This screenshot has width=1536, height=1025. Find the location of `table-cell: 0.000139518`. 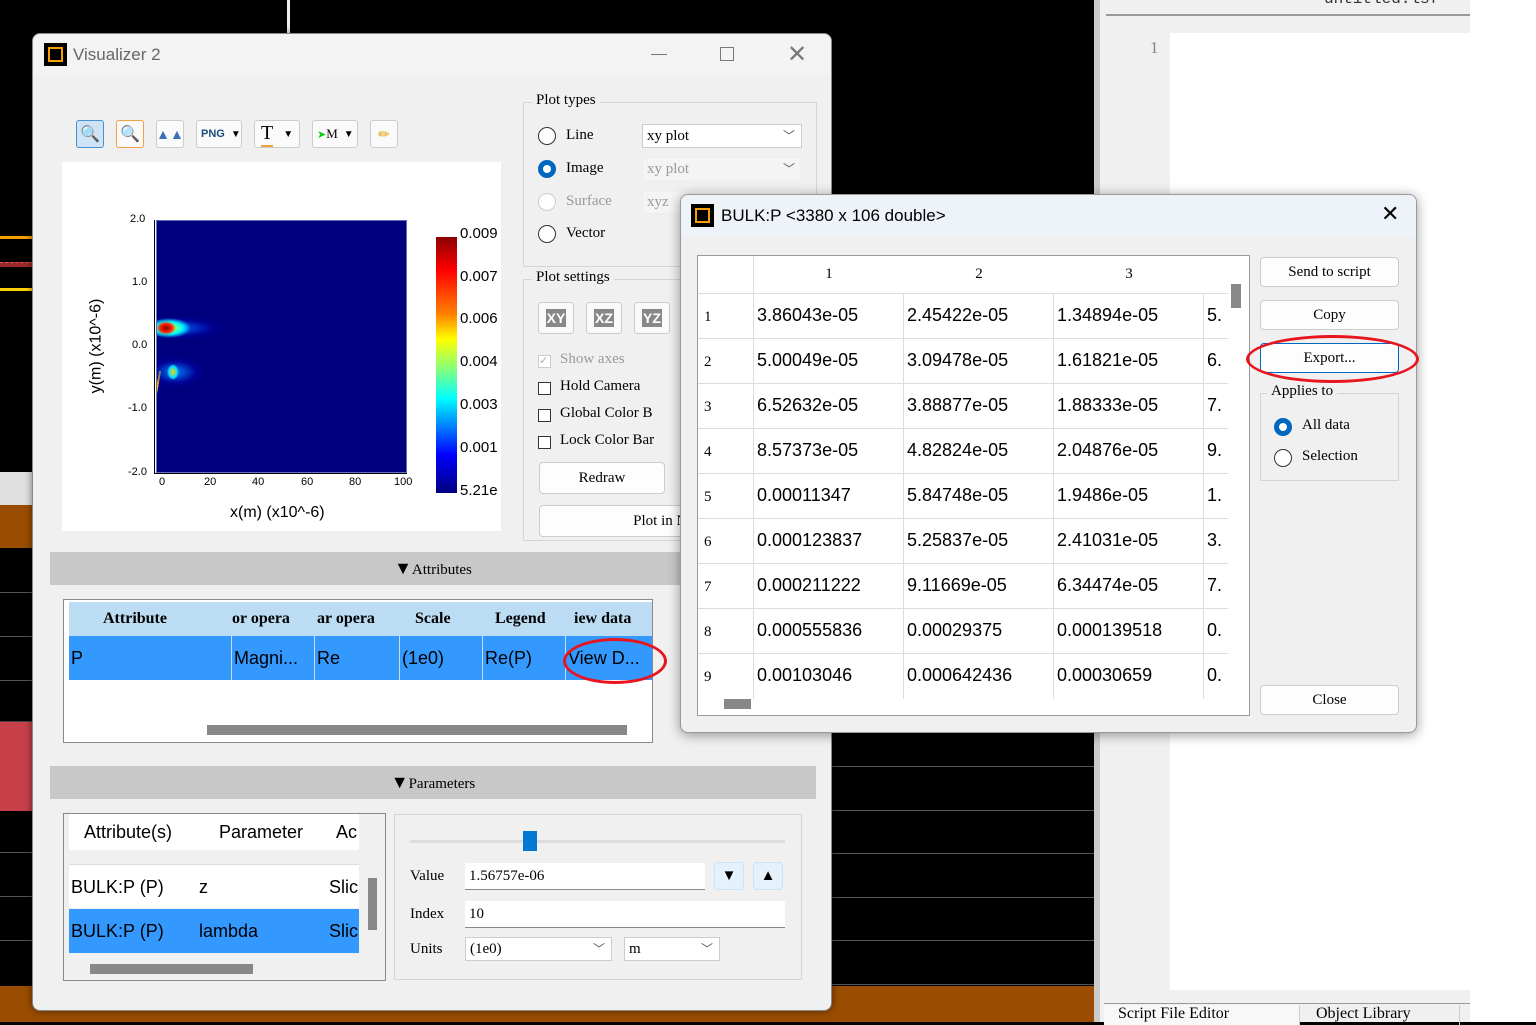

table-cell: 0.000139518 is located at coordinates (1109, 630).